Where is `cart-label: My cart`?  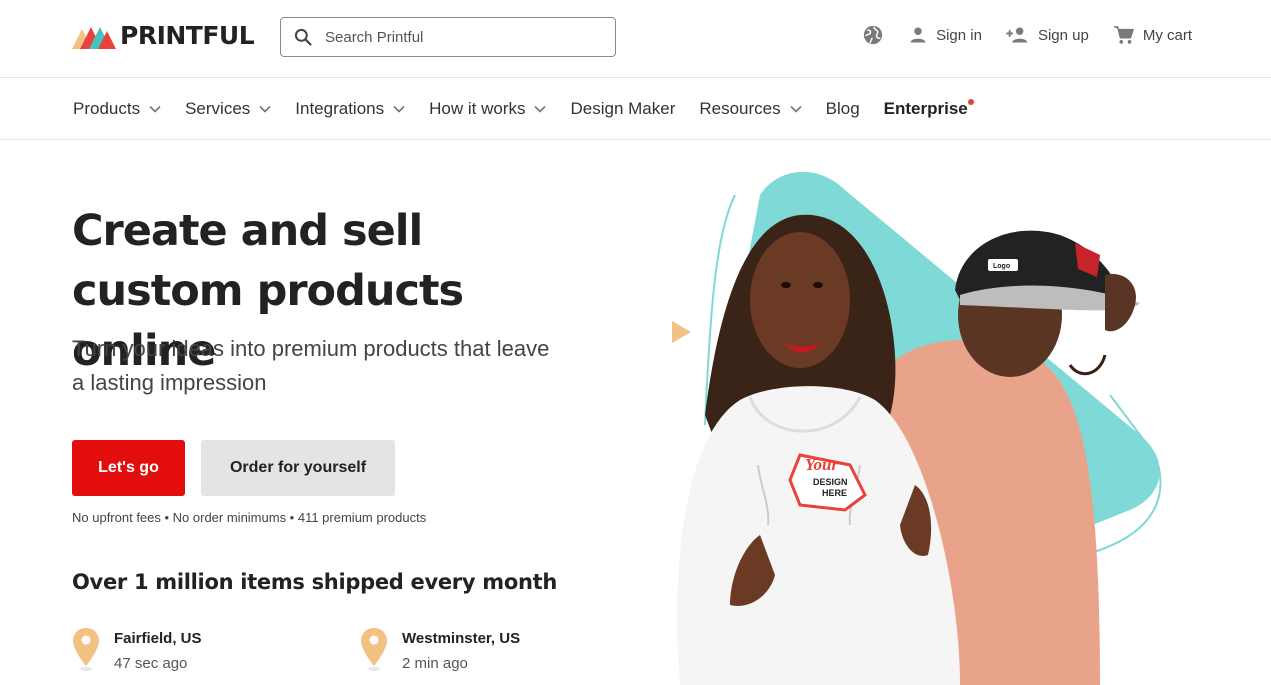
cart-label: My cart is located at coordinates (1167, 35).